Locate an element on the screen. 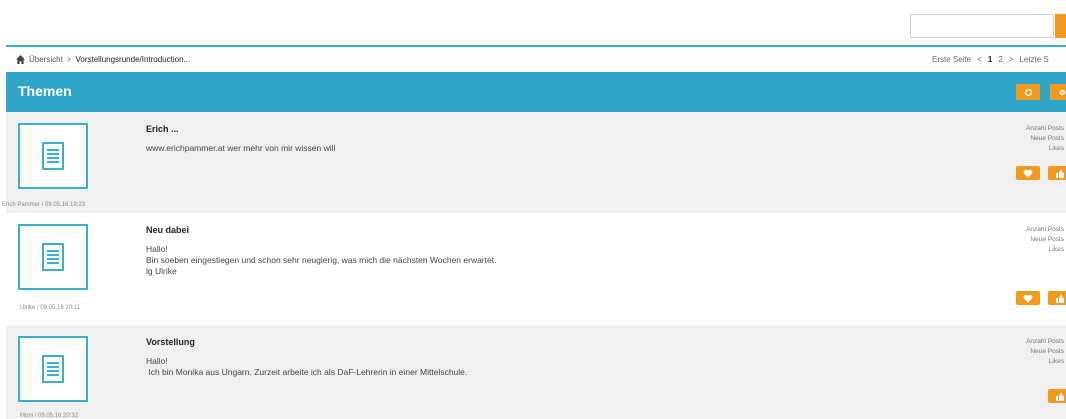 The height and width of the screenshot is (419, 1066). topic-author-date: Ulrike / 09.05.16 20:11 is located at coordinates (50, 308).